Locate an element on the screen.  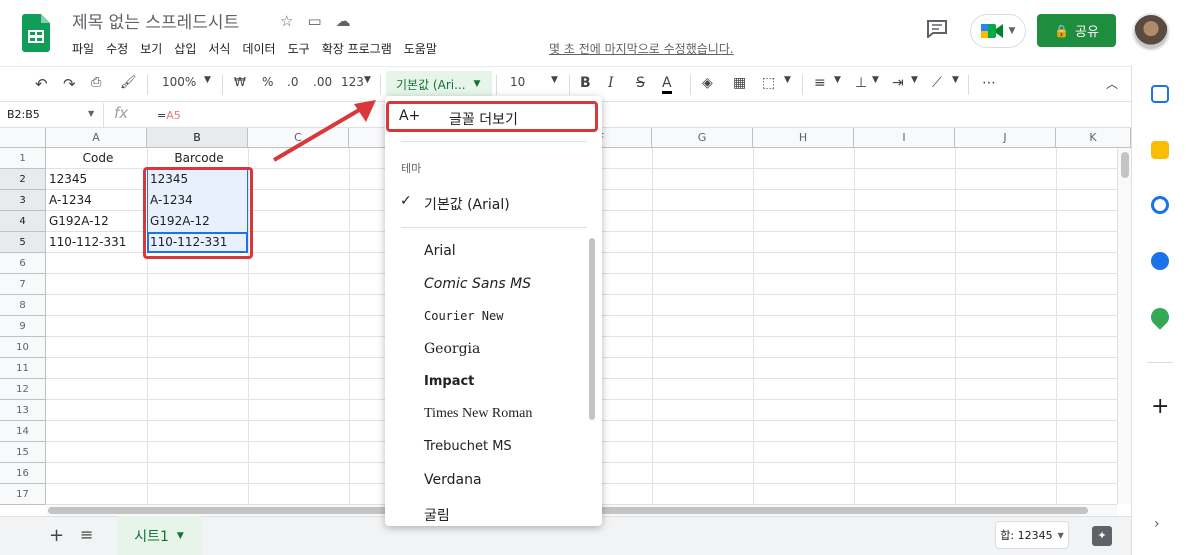
text-wrap-icon: ⇥ is located at coordinates (898, 83).